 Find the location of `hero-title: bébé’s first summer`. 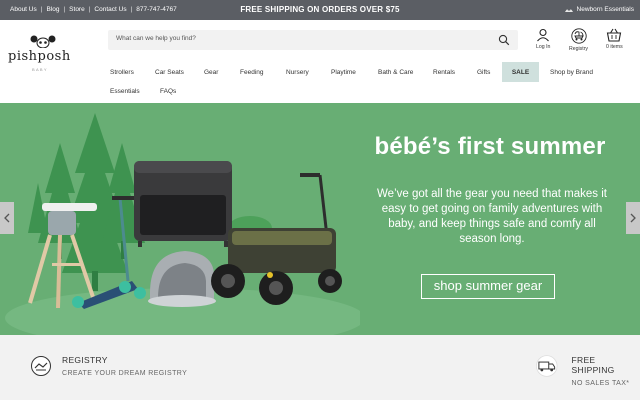

hero-title: bébé’s first summer is located at coordinates (490, 146).